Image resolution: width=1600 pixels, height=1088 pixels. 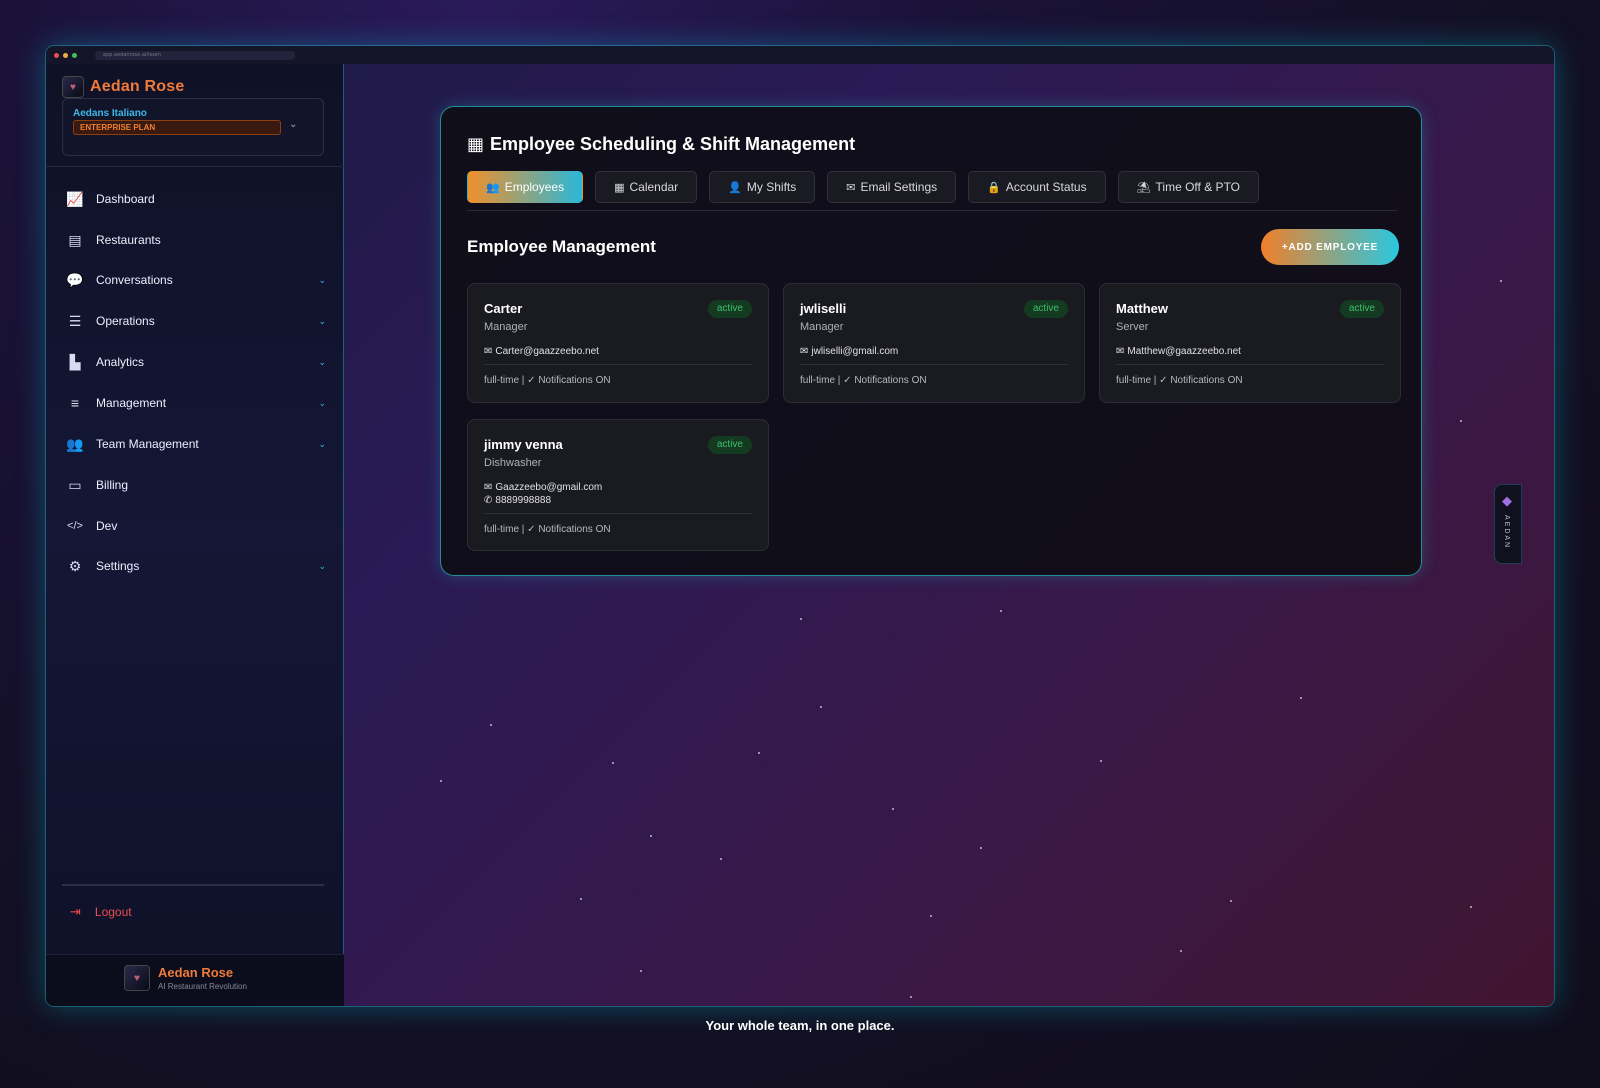 I want to click on gem-icon: ◆, so click(x=1507, y=500).